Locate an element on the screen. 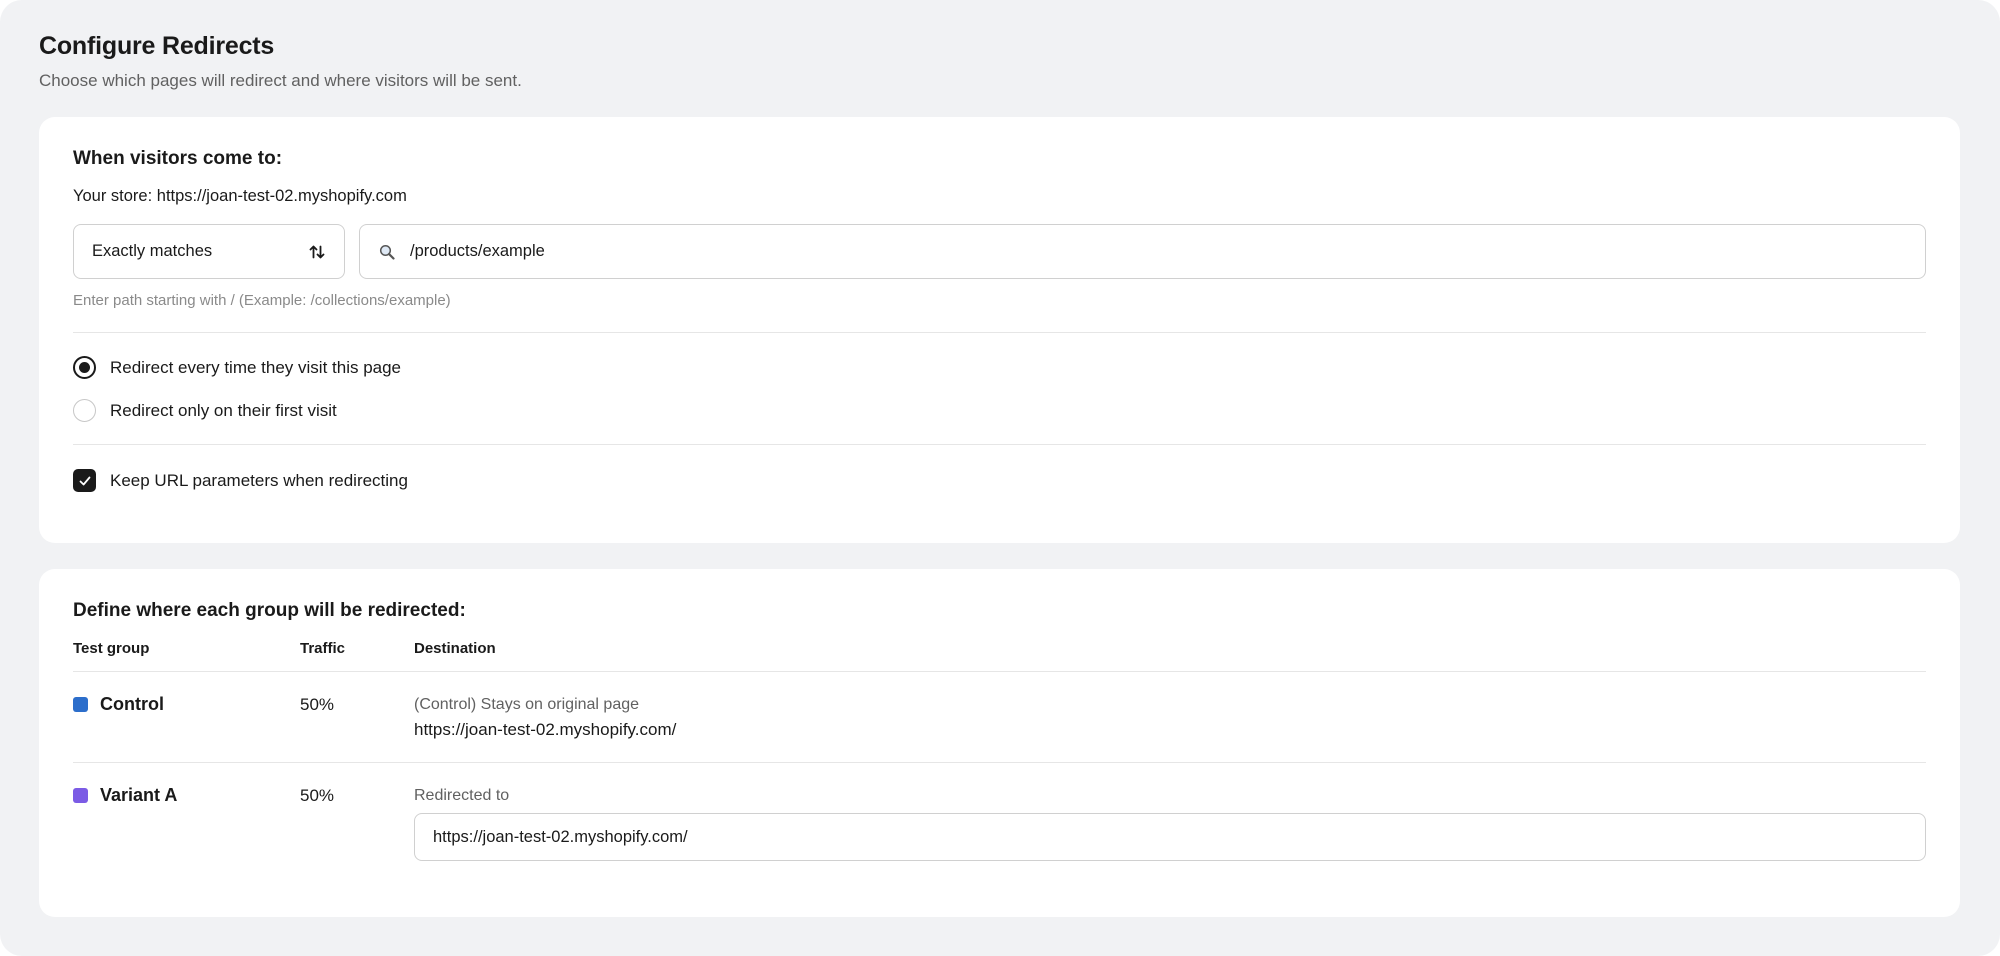 The height and width of the screenshot is (956, 2000). checkbox-checked is located at coordinates (84, 480).